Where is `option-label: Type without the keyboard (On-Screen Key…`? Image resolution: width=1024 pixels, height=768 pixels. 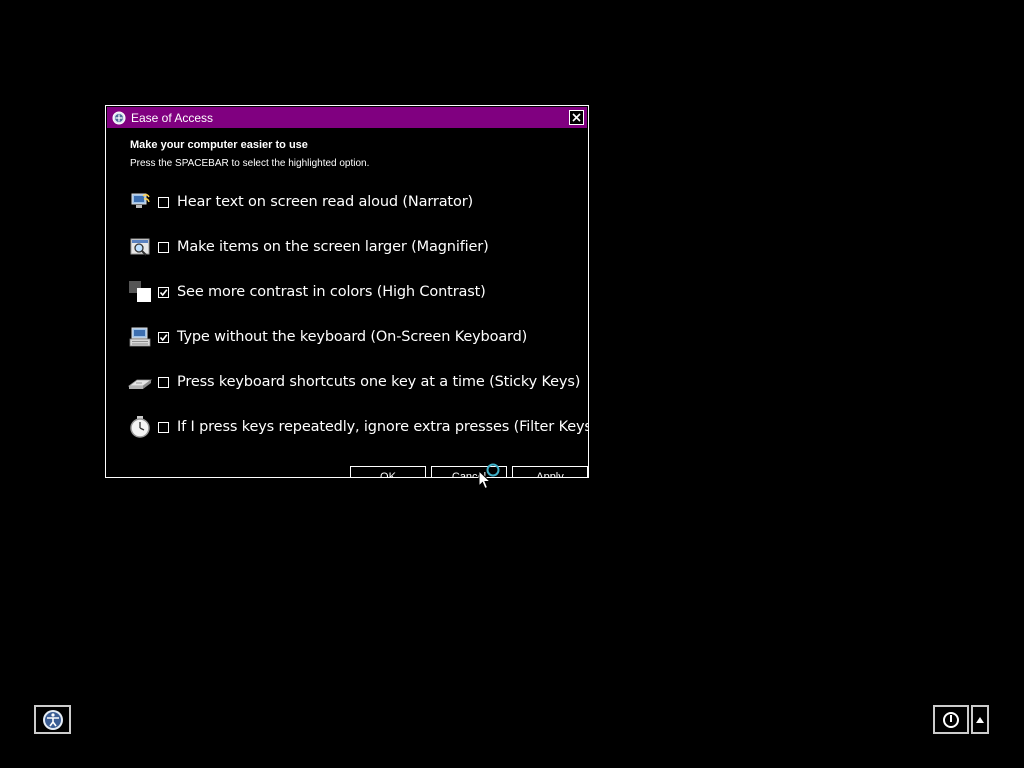
option-label: Type without the keyboard (On-Screen Key… is located at coordinates (352, 337).